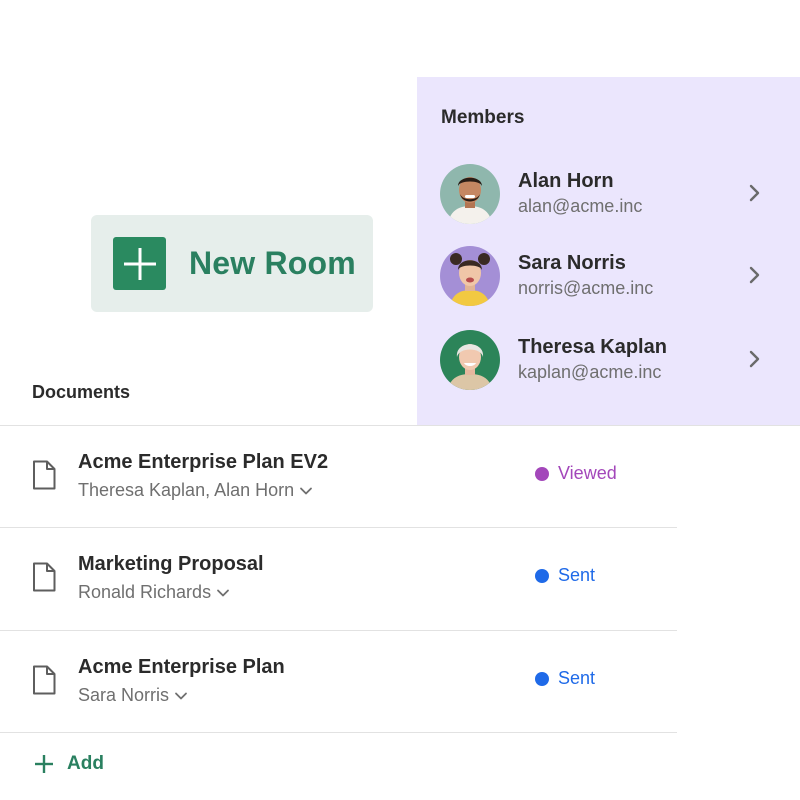 Image resolution: width=800 pixels, height=800 pixels. Describe the element at coordinates (338, 681) in the screenshot. I see `document-row-acme-enterprise-plan: Acme Enterprise Plan Sara Norris Sent` at that location.